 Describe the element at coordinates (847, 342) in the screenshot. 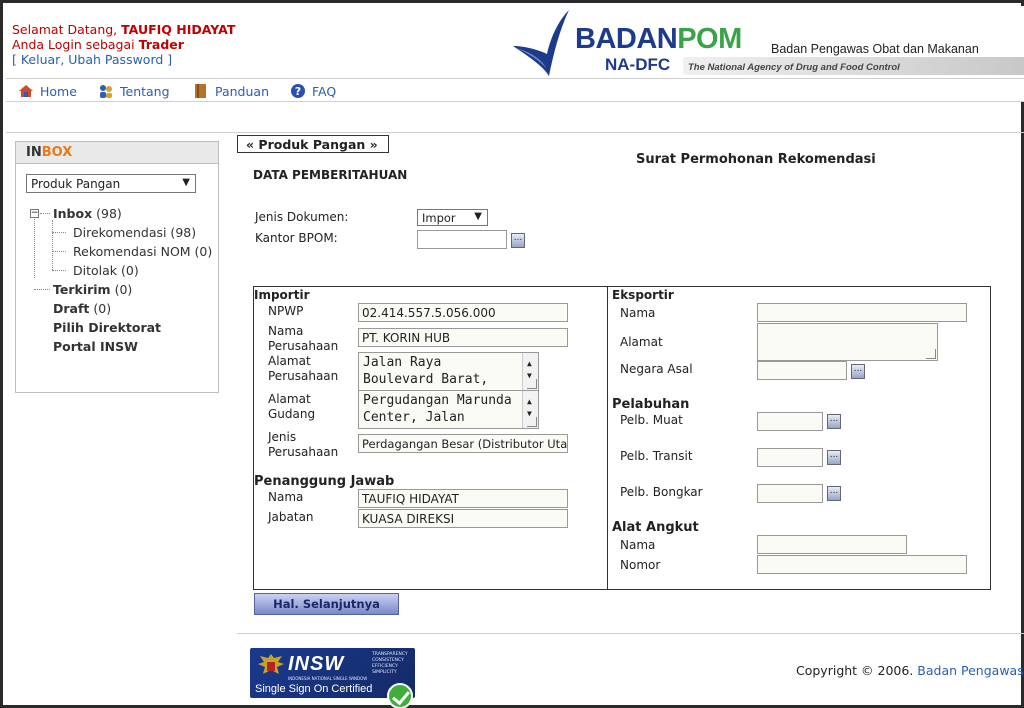

I see `eksportir-alamat-textarea` at that location.